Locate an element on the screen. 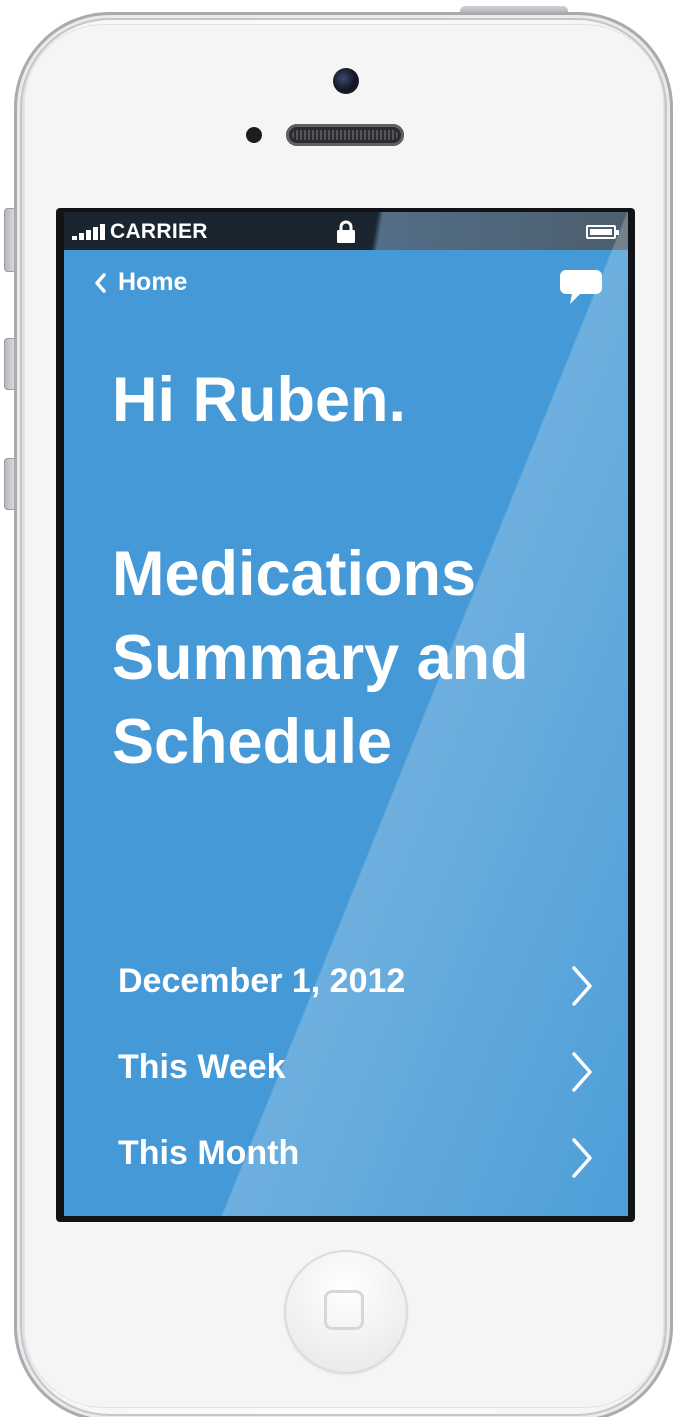 This screenshot has height=1417, width=673. battery-icon is located at coordinates (602, 232).